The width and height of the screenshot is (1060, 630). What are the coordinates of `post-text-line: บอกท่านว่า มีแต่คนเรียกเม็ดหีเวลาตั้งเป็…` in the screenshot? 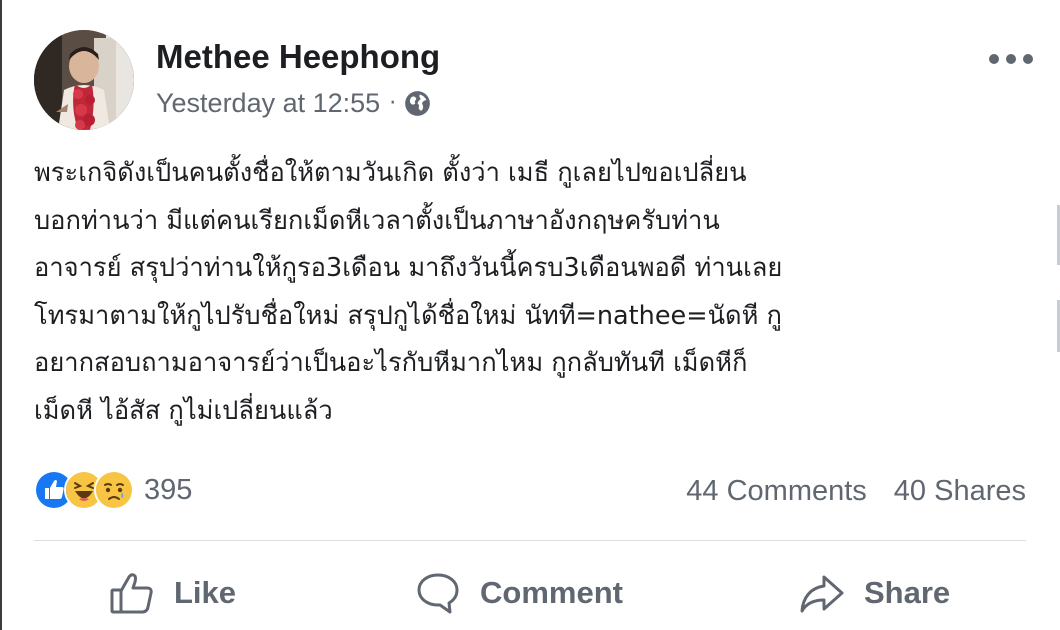 It's located at (377, 220).